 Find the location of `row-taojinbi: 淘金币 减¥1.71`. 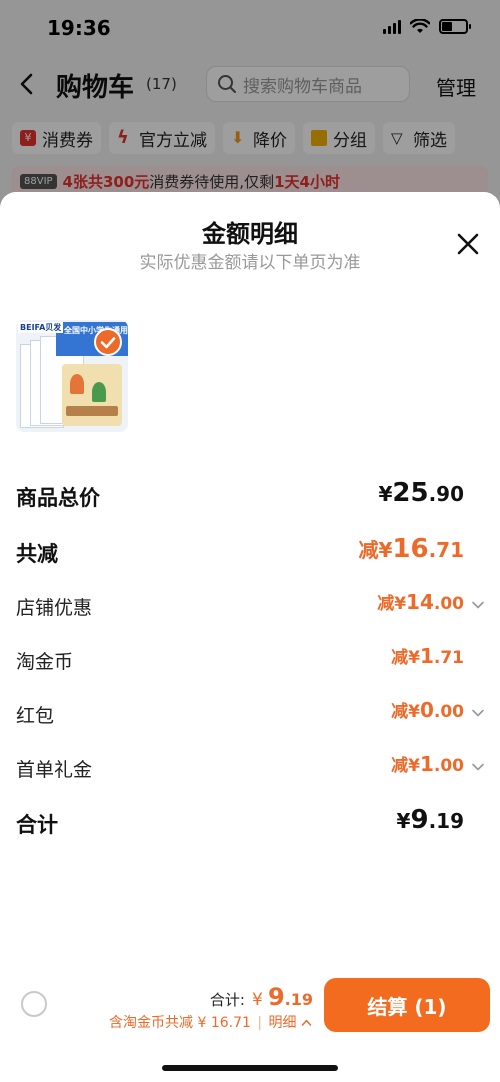

row-taojinbi: 淘金币 减¥1.71 is located at coordinates (251, 659).